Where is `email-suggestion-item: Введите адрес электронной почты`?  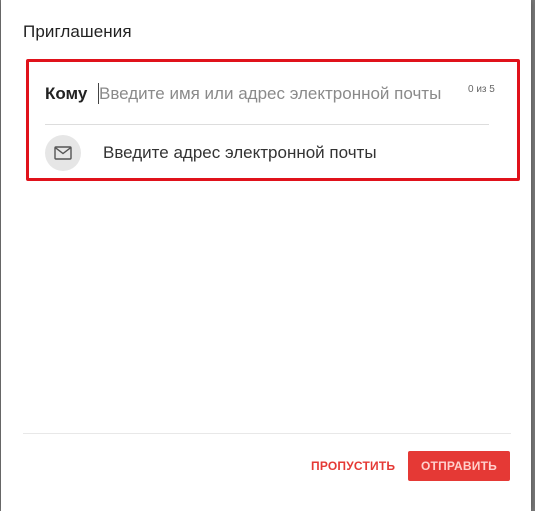 email-suggestion-item: Введите адрес электронной почты is located at coordinates (273, 154).